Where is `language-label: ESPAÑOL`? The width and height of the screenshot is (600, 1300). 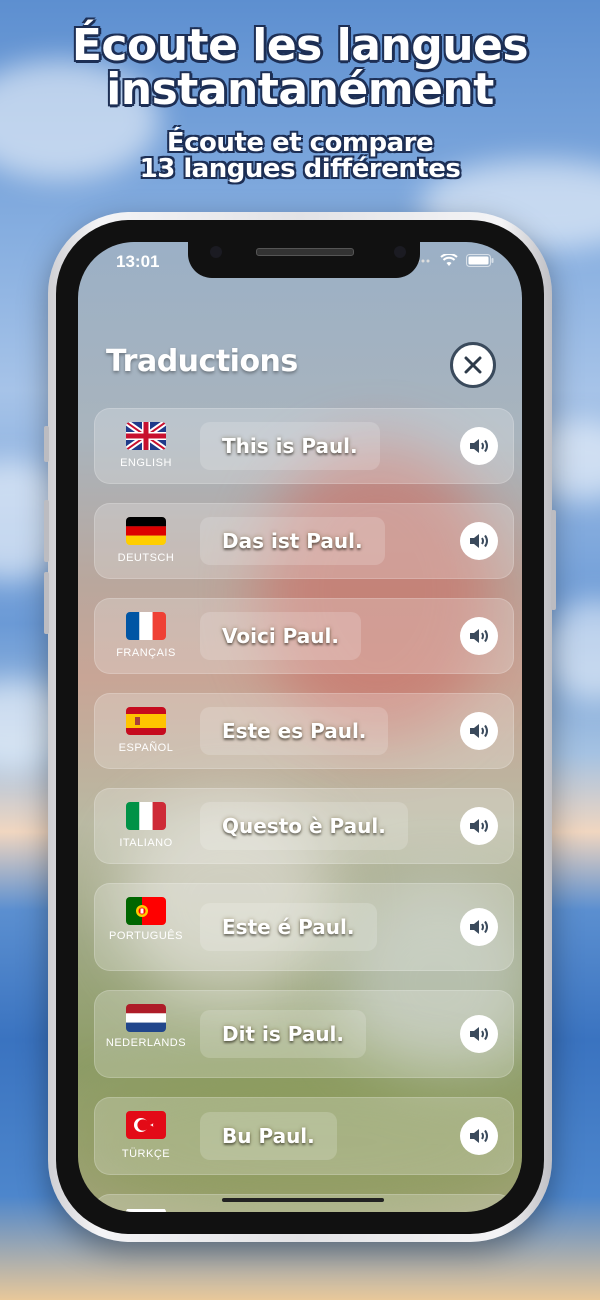 language-label: ESPAÑOL is located at coordinates (146, 748).